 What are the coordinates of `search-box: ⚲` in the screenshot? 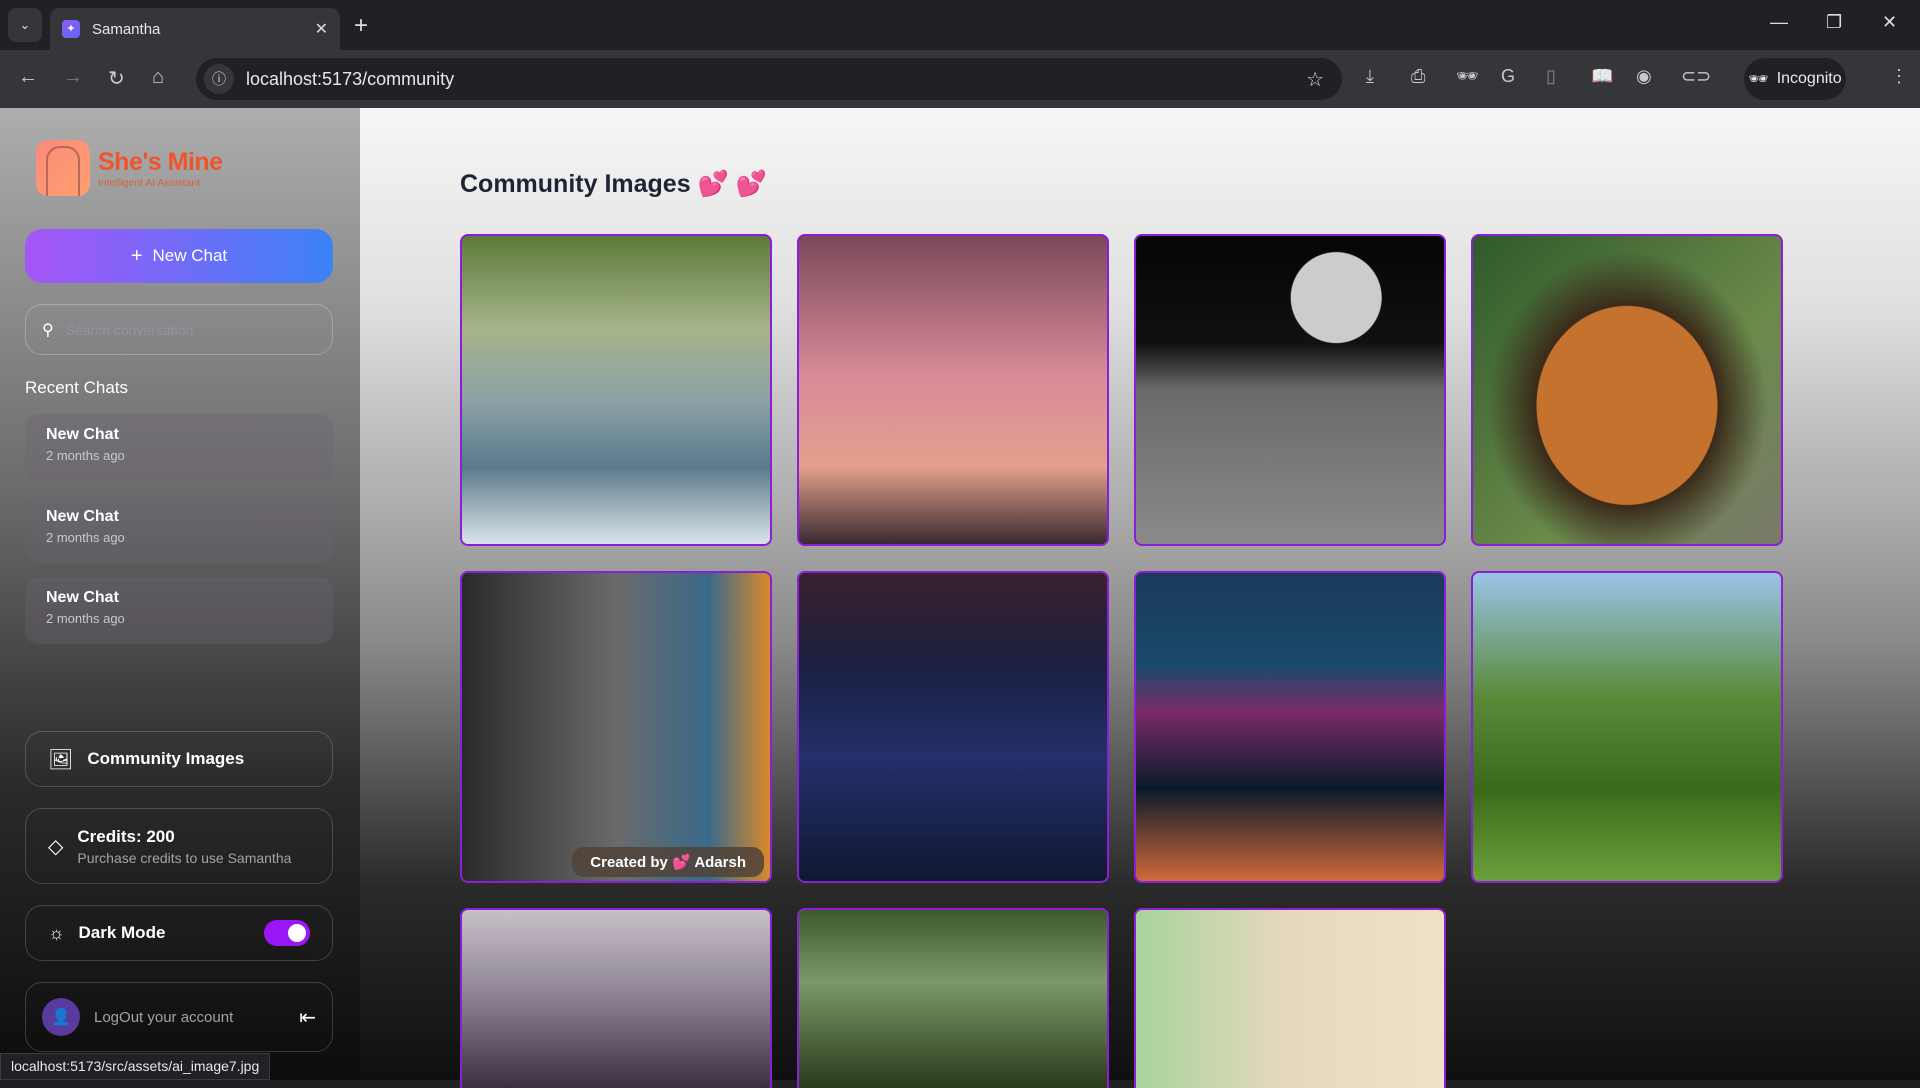 It's located at (179, 329).